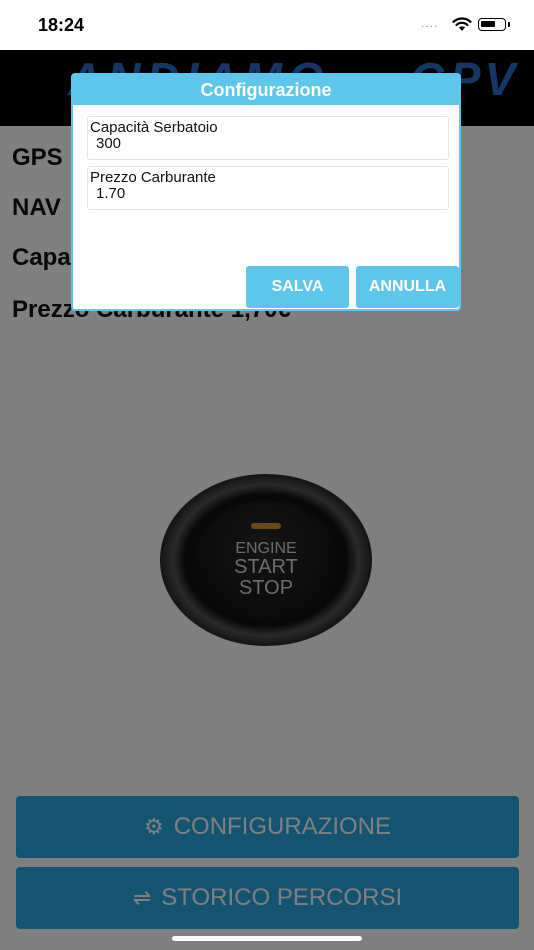  What do you see at coordinates (267, 25) in the screenshot?
I see `status-bar: 18:24 ····` at bounding box center [267, 25].